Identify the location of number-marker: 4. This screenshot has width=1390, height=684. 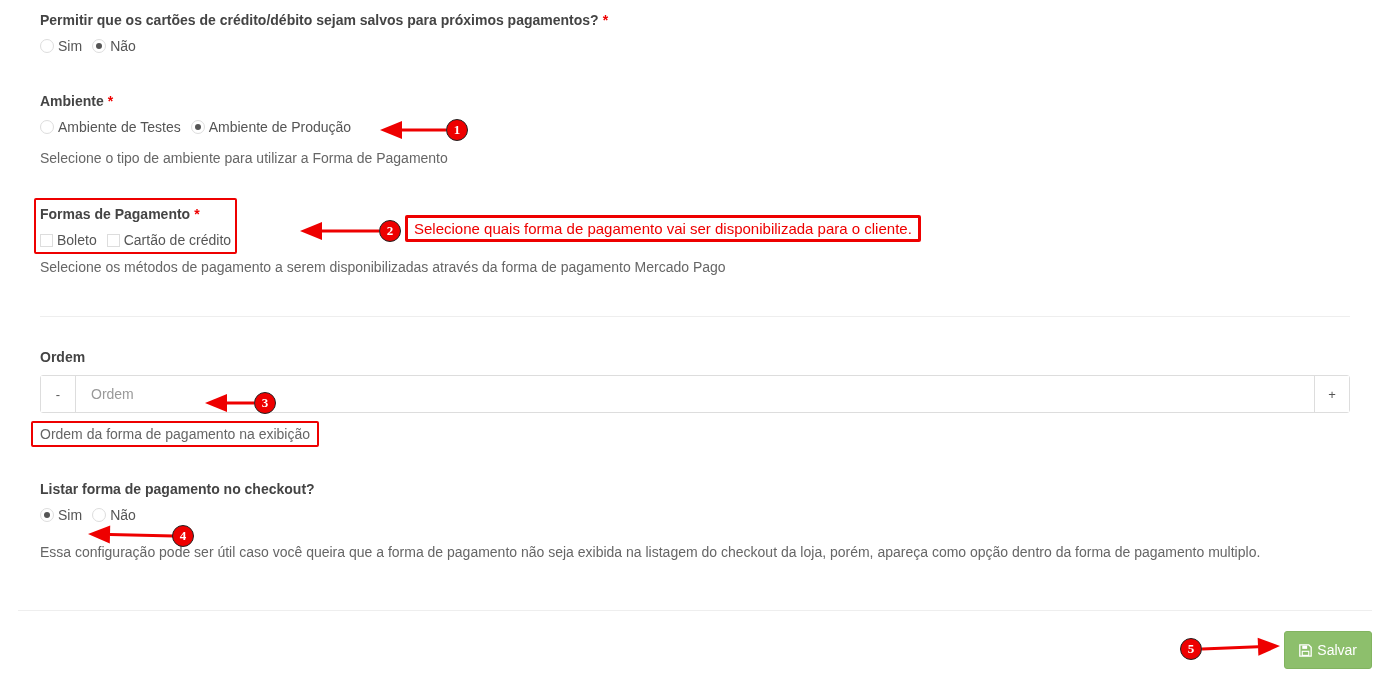
(183, 536).